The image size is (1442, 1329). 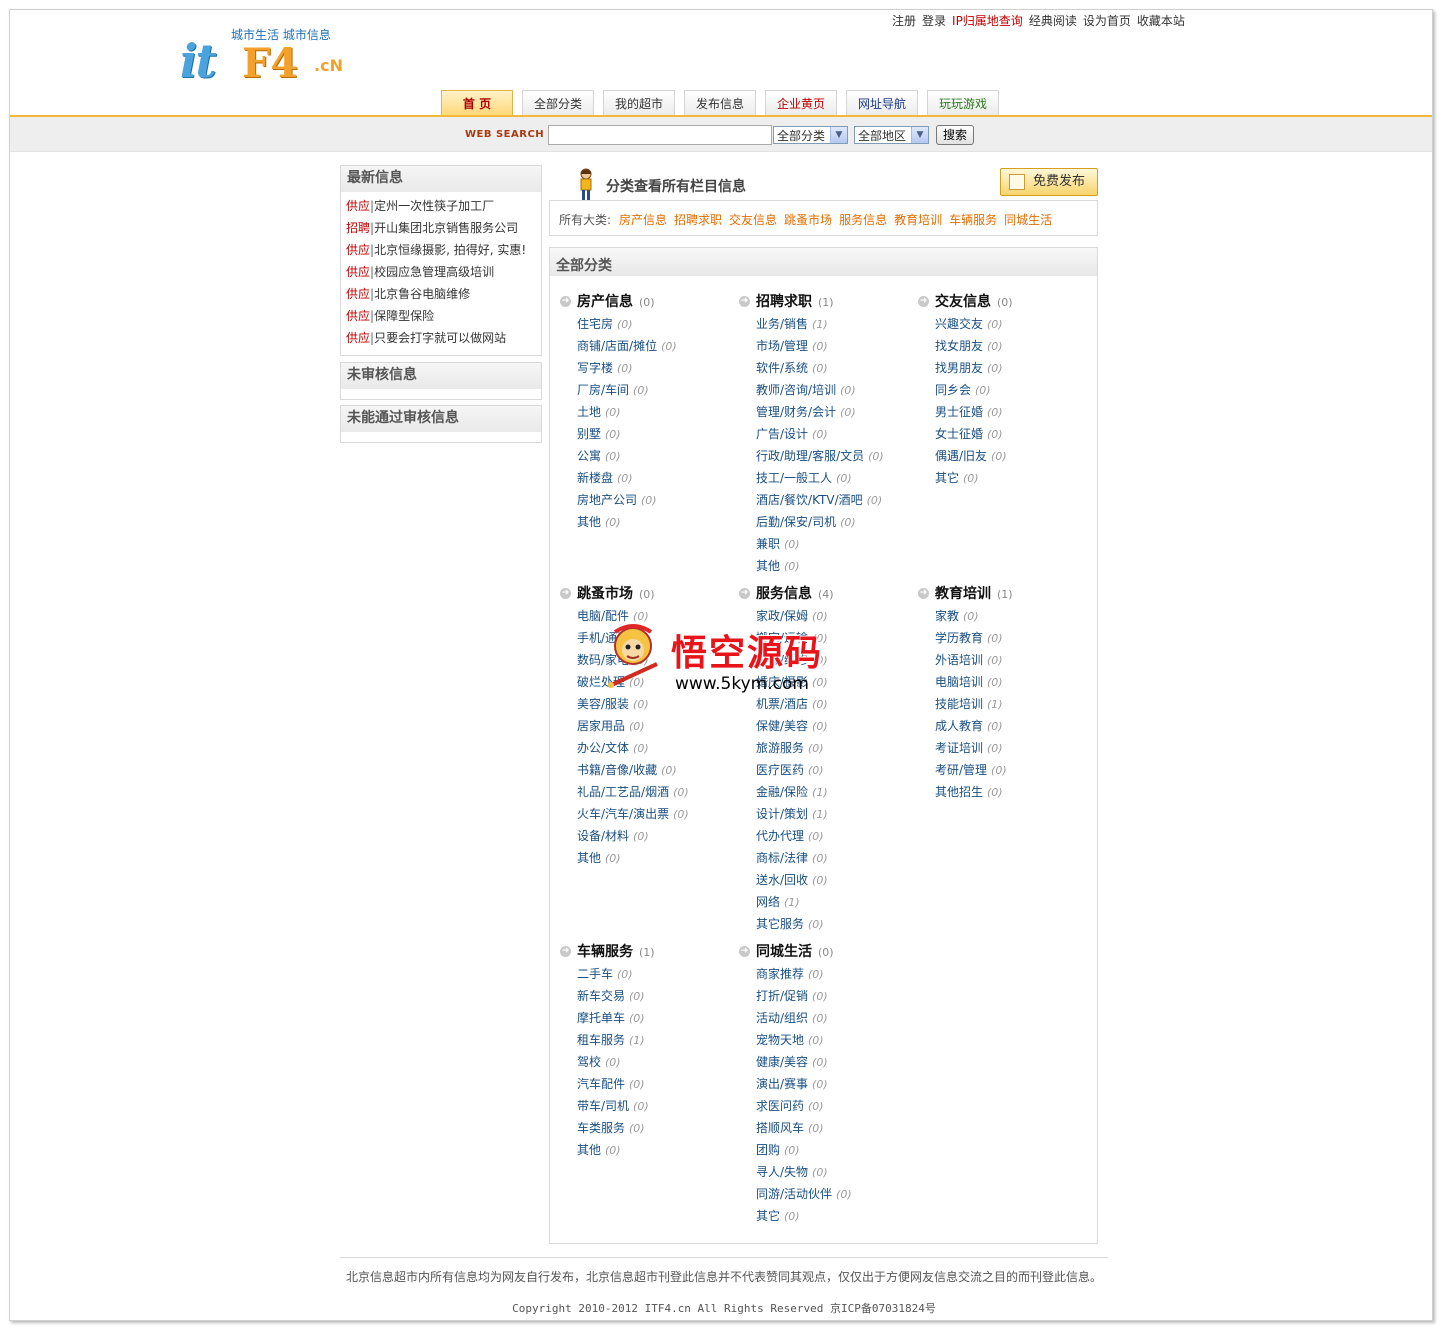 What do you see at coordinates (653, 974) in the screenshot?
I see `subcategory-link: 二手车 (0)` at bounding box center [653, 974].